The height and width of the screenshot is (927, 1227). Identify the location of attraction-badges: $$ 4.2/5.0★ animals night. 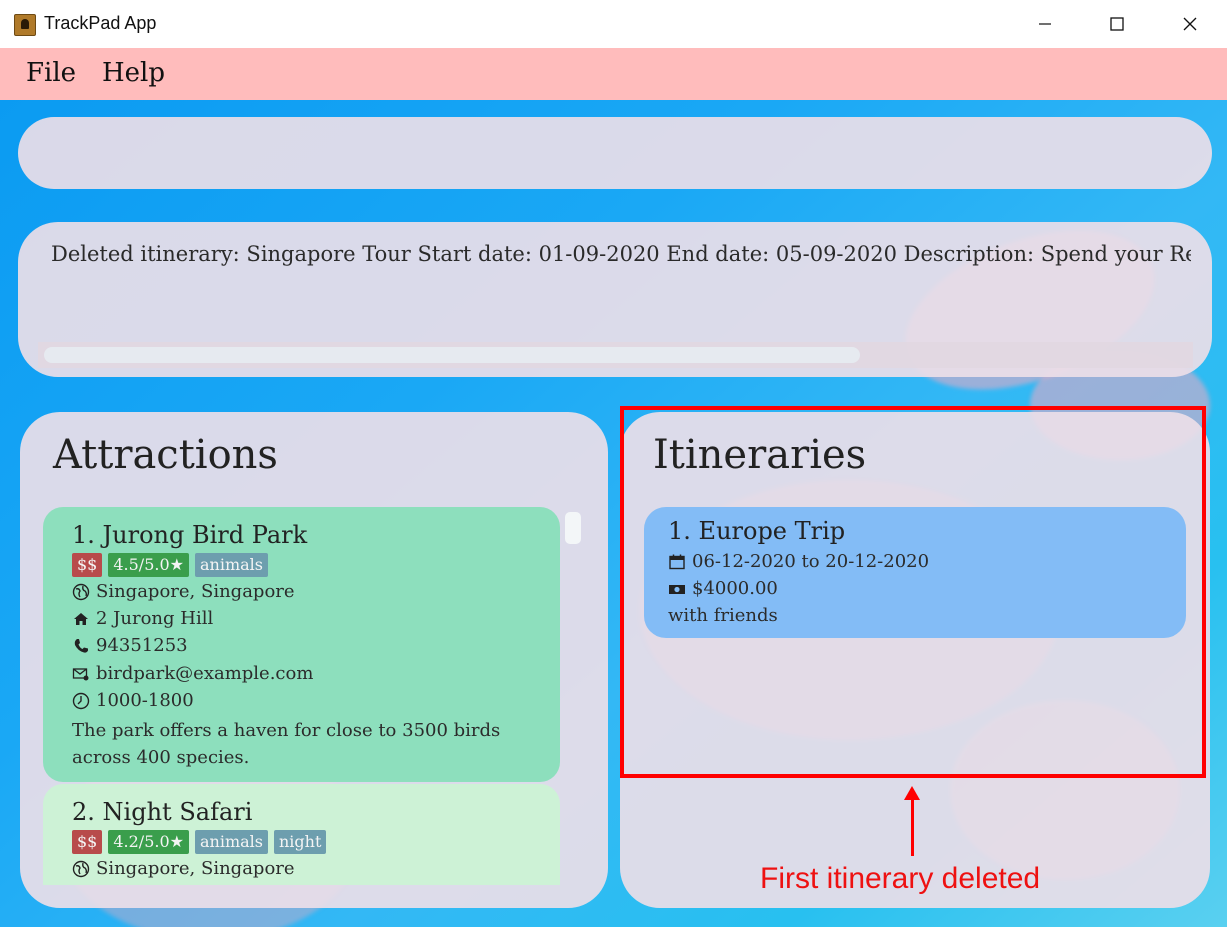
(199, 842).